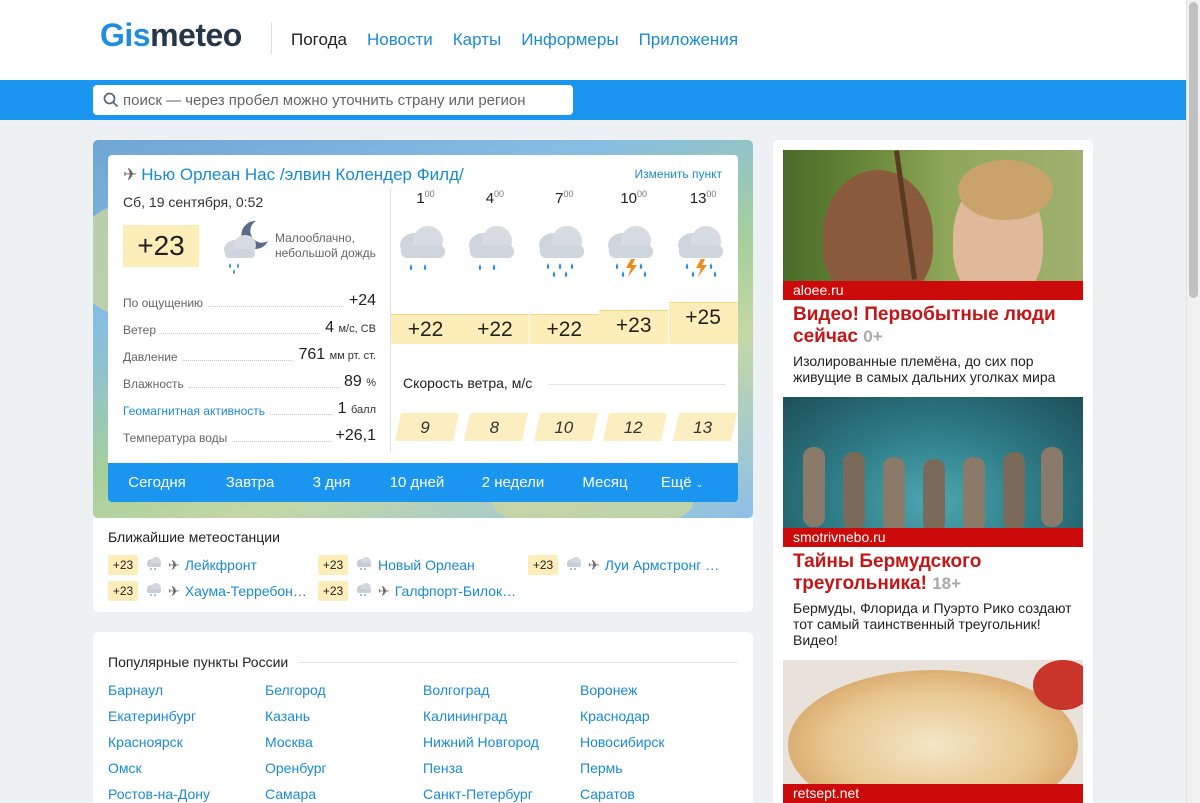 The height and width of the screenshot is (803, 1200). Describe the element at coordinates (938, 326) in the screenshot. I see `ad-title: Видео! Первобытные люди сейчас 0+` at that location.